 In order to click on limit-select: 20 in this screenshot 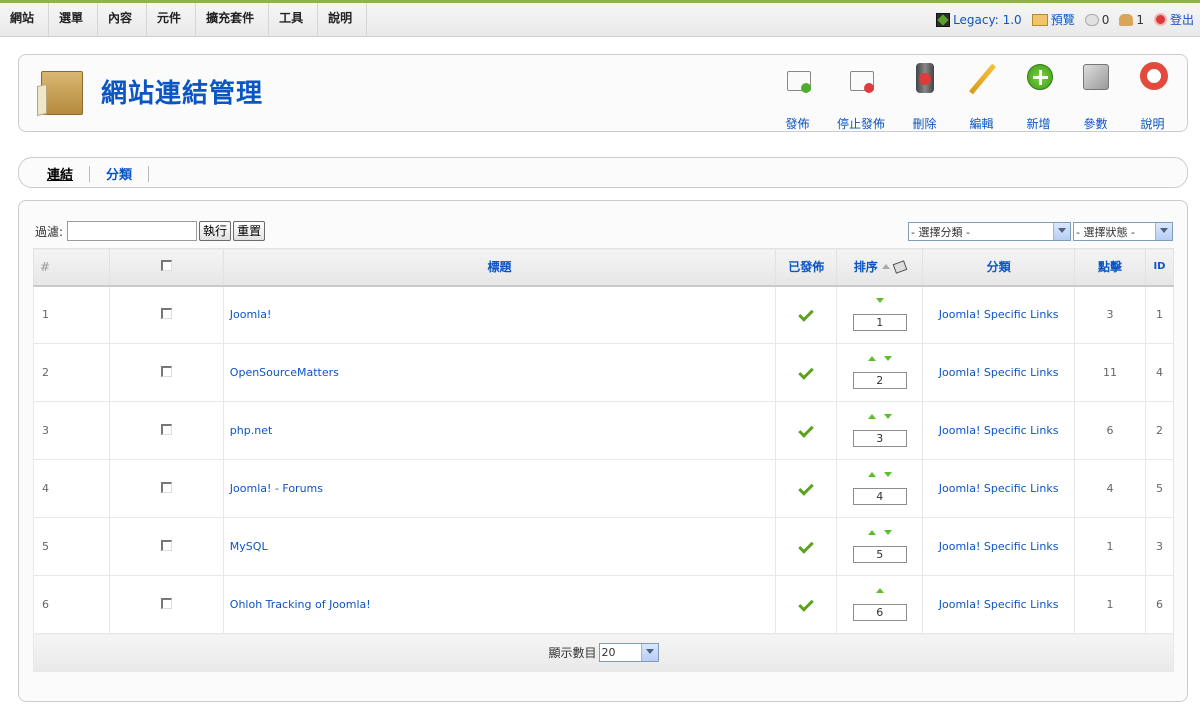, I will do `click(628, 652)`.